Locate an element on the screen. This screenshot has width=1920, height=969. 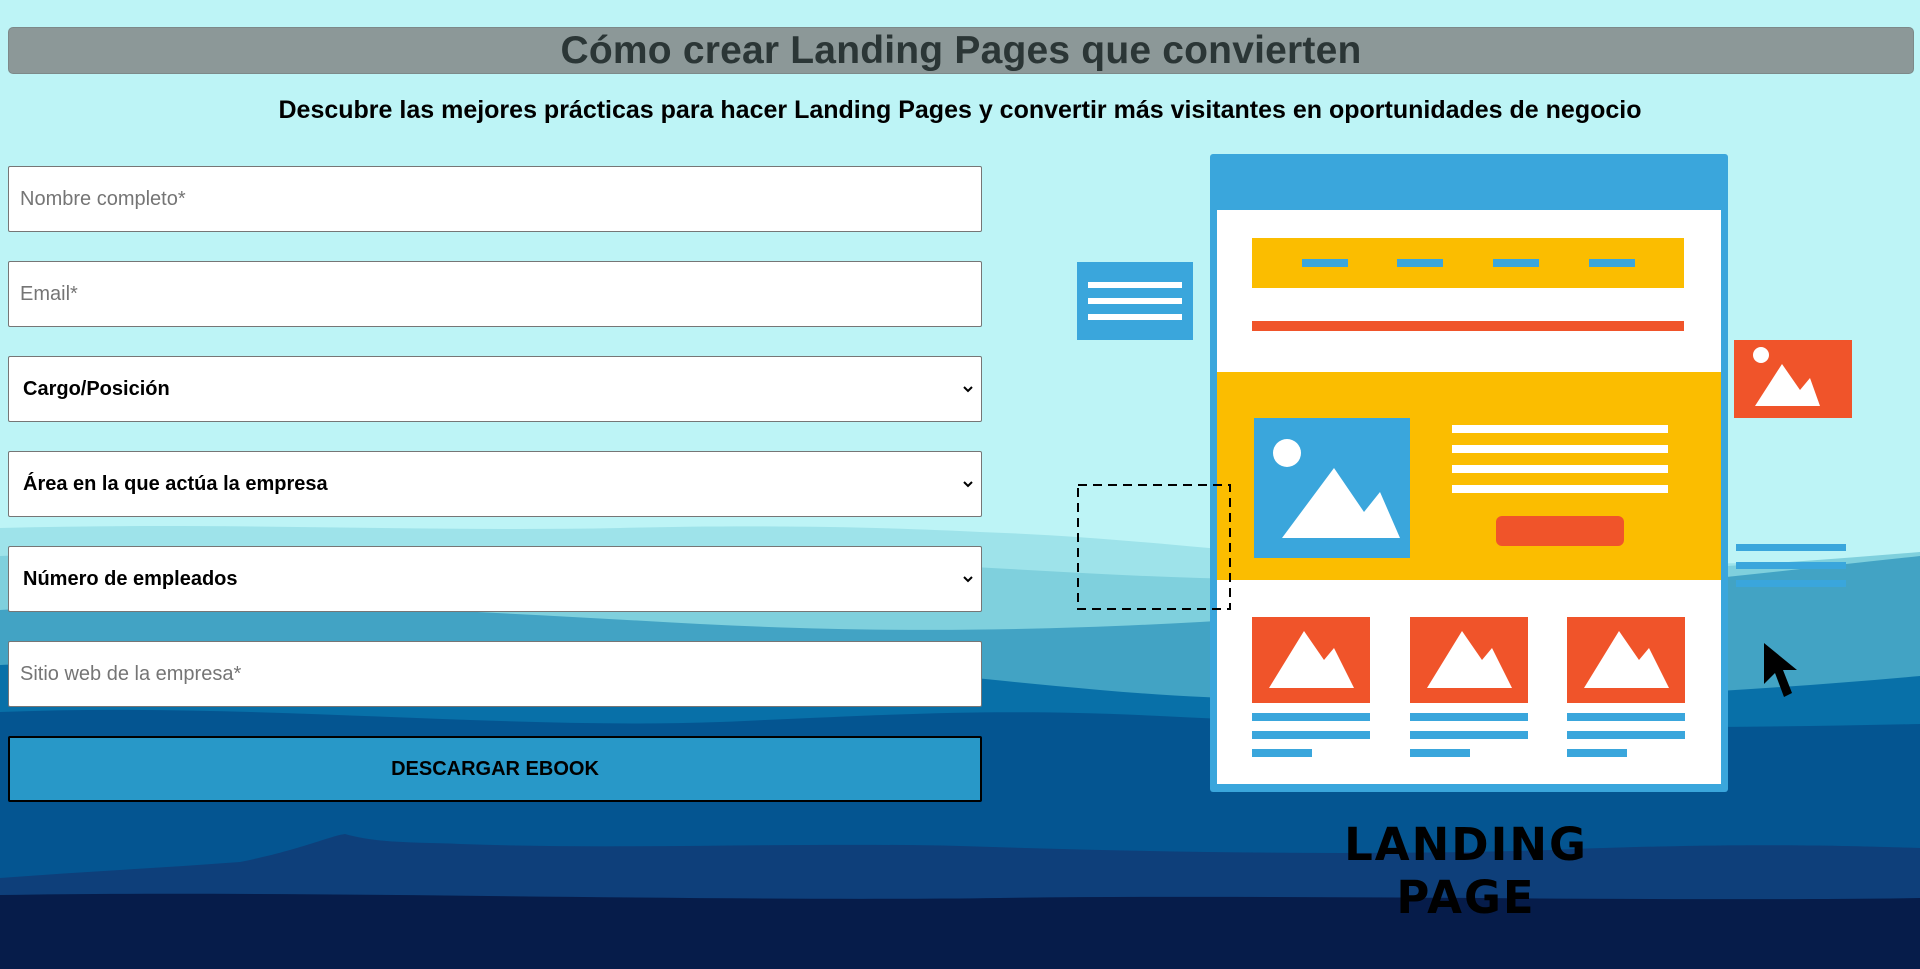
download-ebook-button: DESCARGAR EBOOK is located at coordinates (495, 769).